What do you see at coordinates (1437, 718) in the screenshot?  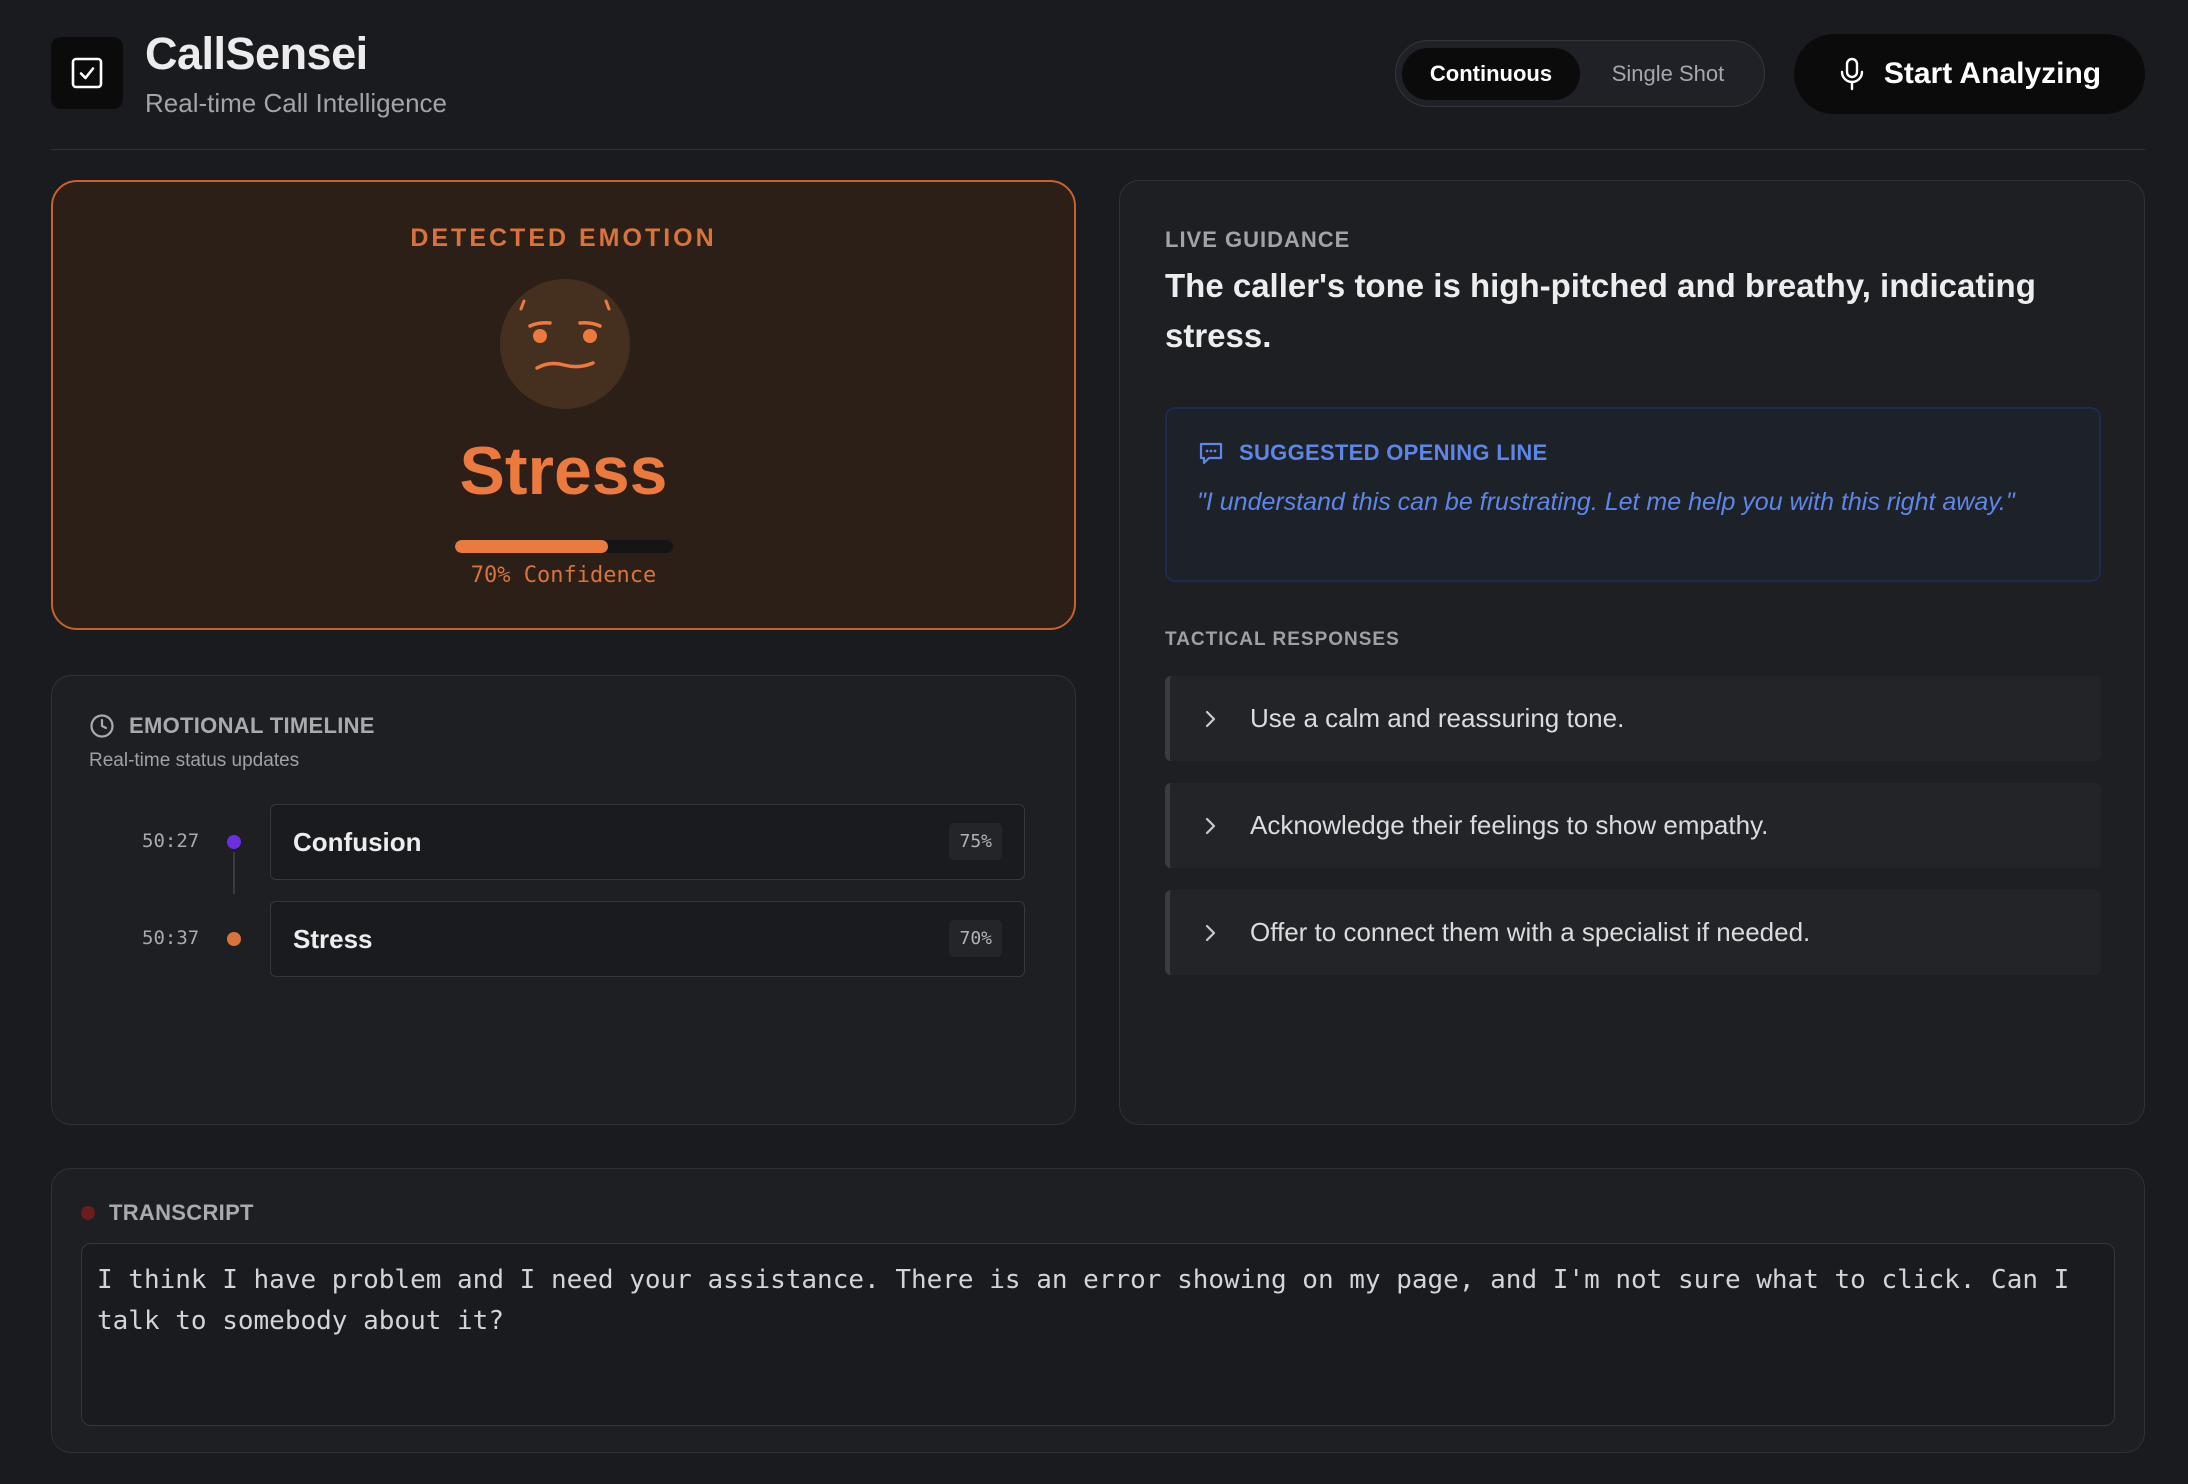 I see `tactical-response-text: Use a calm and reassuring tone.` at bounding box center [1437, 718].